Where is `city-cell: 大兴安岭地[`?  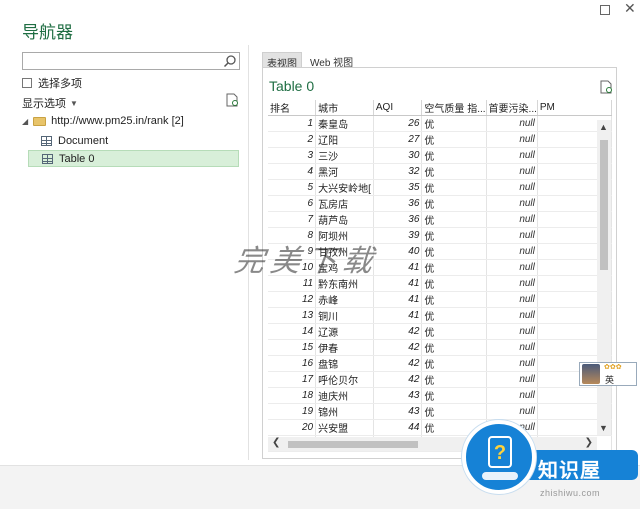
city-cell: 大兴安岭地[ is located at coordinates (344, 187).